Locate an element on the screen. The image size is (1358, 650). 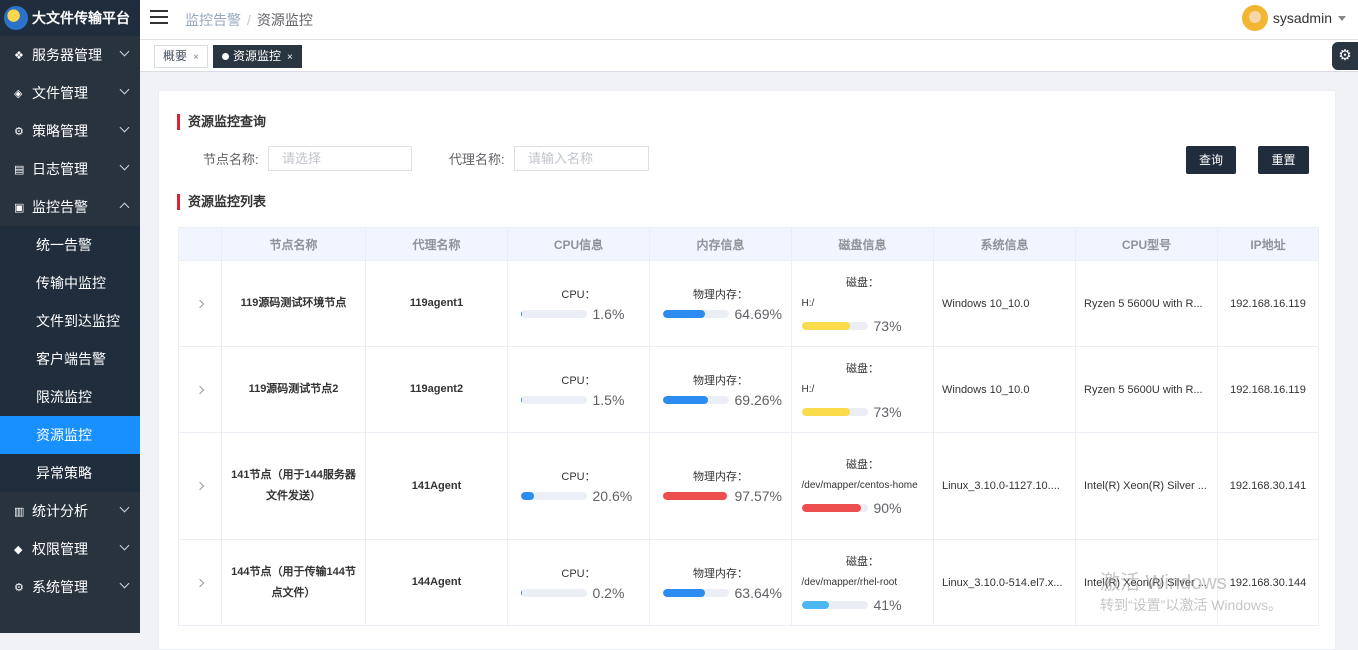
top-bar: 监控告警/资源监控 sysadmin is located at coordinates (749, 20).